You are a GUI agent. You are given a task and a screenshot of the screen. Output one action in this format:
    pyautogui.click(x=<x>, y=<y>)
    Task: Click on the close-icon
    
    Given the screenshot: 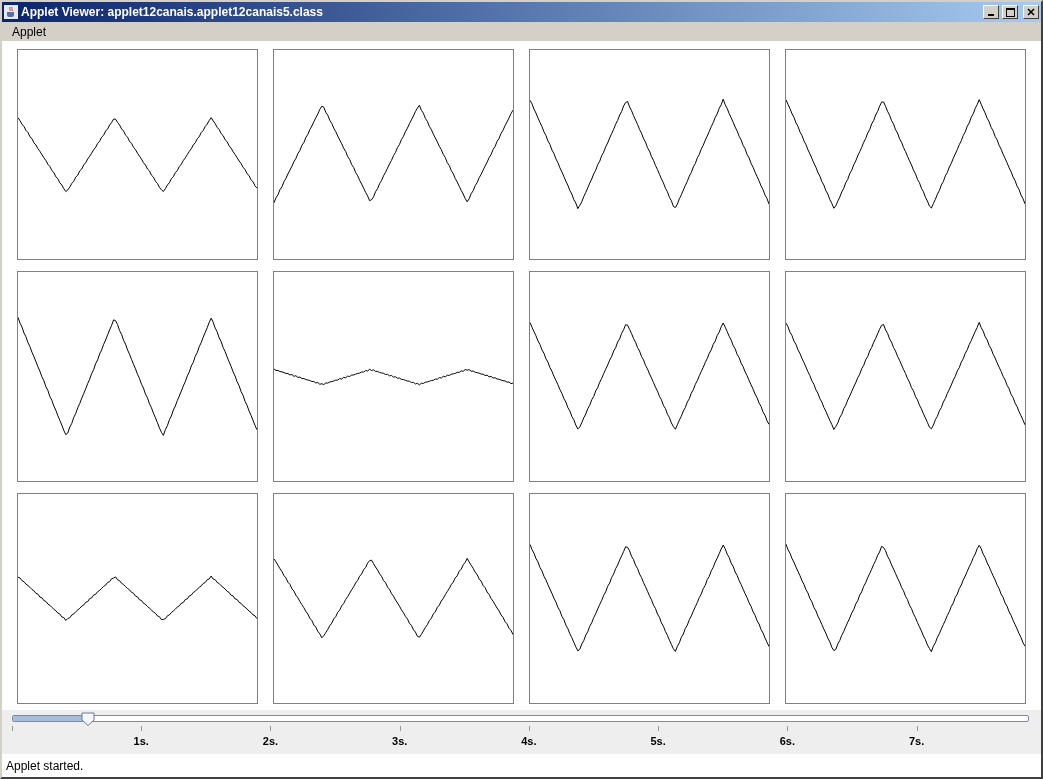 What is the action you would take?
    pyautogui.click(x=1031, y=12)
    